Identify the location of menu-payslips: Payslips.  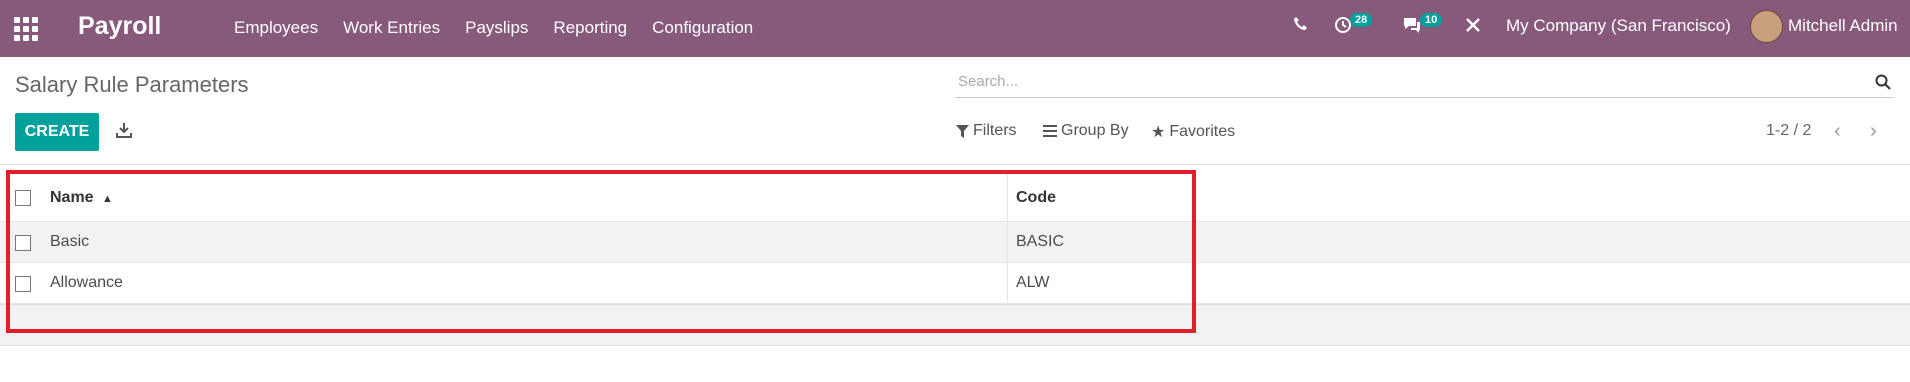
(496, 28).